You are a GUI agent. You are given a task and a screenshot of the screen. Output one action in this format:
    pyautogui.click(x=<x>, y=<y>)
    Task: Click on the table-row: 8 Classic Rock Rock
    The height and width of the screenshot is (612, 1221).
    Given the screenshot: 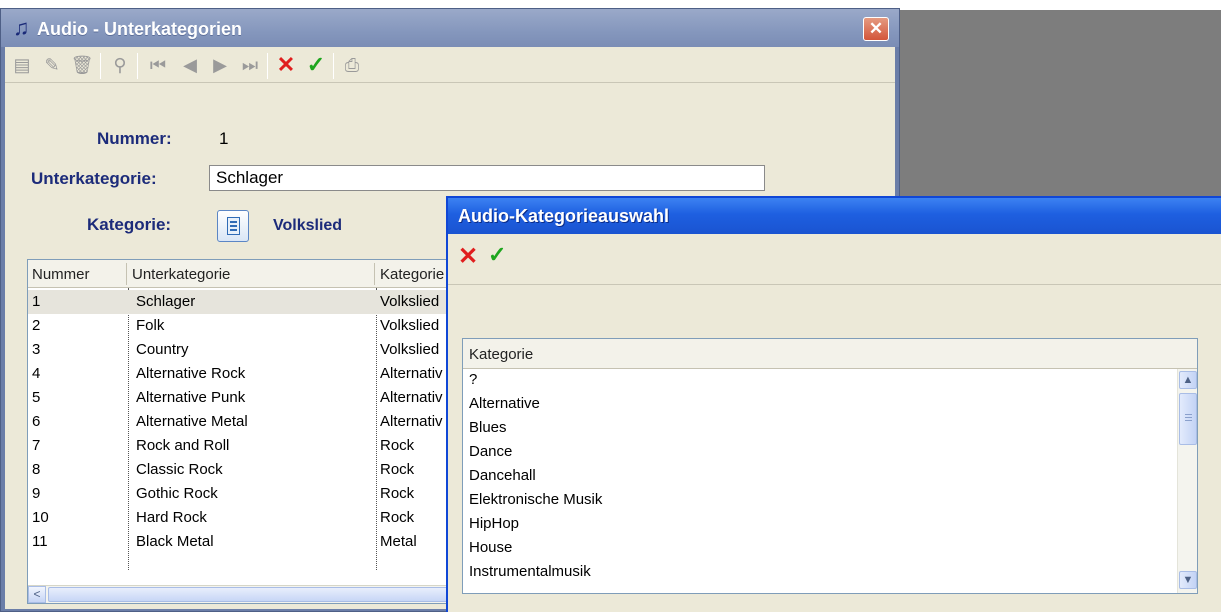 What is the action you would take?
    pyautogui.click(x=247, y=470)
    